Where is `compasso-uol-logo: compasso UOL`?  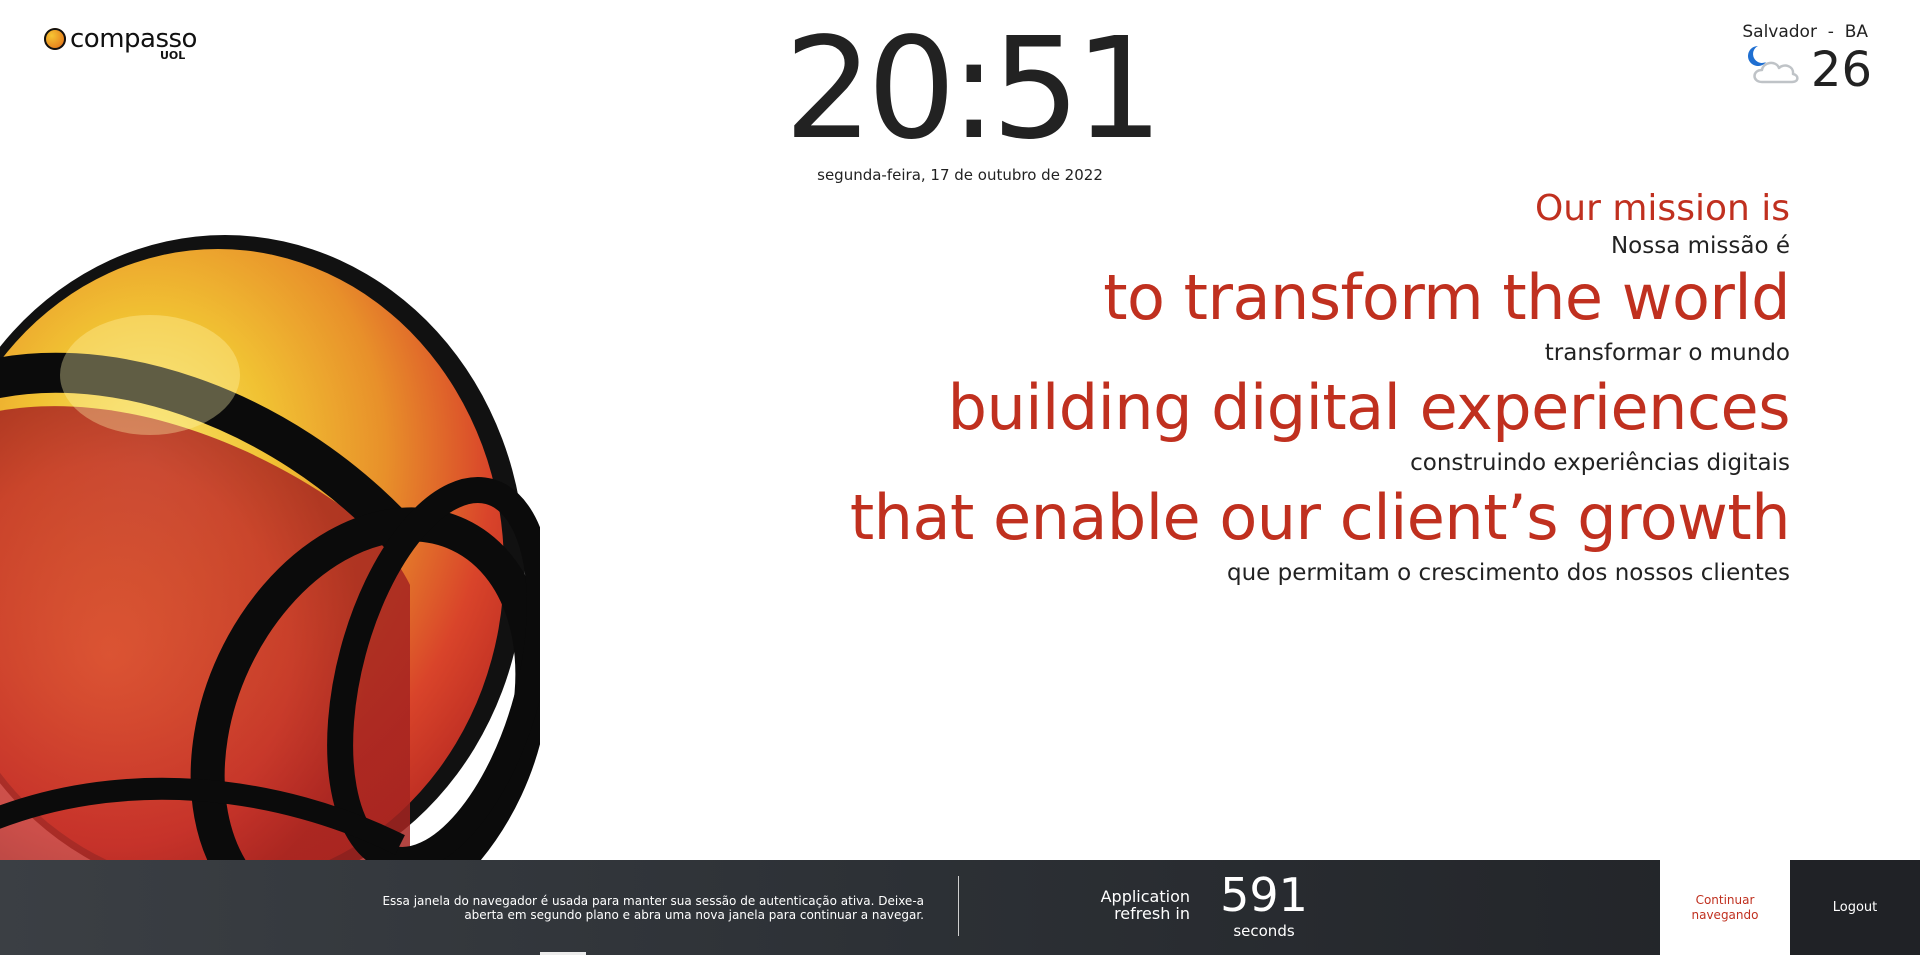
compasso-uol-logo: compasso UOL is located at coordinates (119, 44).